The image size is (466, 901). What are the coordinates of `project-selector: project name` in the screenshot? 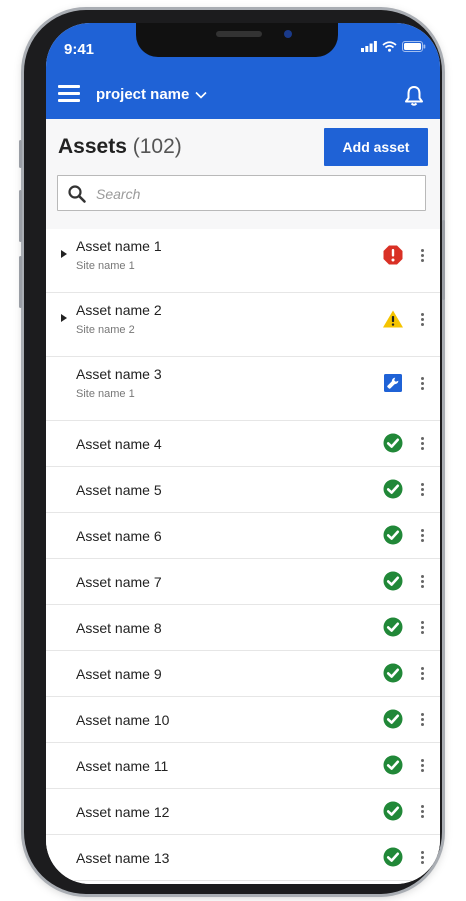 It's located at (151, 94).